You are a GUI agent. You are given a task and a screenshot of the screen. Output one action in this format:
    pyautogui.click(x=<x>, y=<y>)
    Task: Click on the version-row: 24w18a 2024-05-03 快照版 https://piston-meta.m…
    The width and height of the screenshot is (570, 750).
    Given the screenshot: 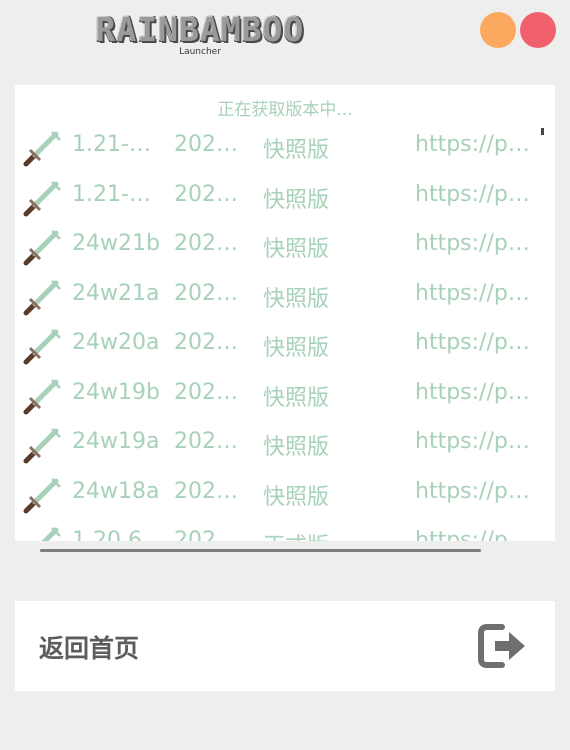 What is the action you would take?
    pyautogui.click(x=273, y=496)
    